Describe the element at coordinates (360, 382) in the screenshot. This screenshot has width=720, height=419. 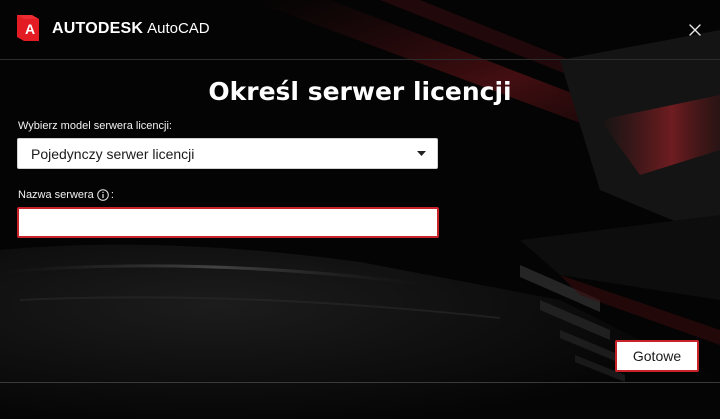
I see `footer-divider` at that location.